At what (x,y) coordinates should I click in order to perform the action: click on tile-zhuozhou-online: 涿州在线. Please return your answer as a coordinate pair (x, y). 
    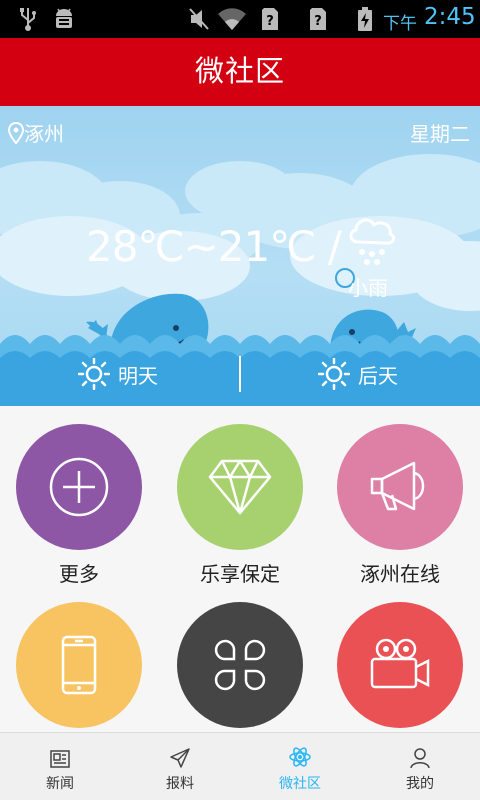
    Looking at the image, I should click on (400, 505).